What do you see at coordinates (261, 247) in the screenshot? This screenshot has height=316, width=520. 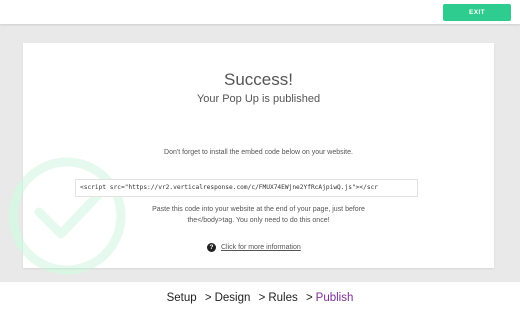 I see `more-info-link: Click for more information` at bounding box center [261, 247].